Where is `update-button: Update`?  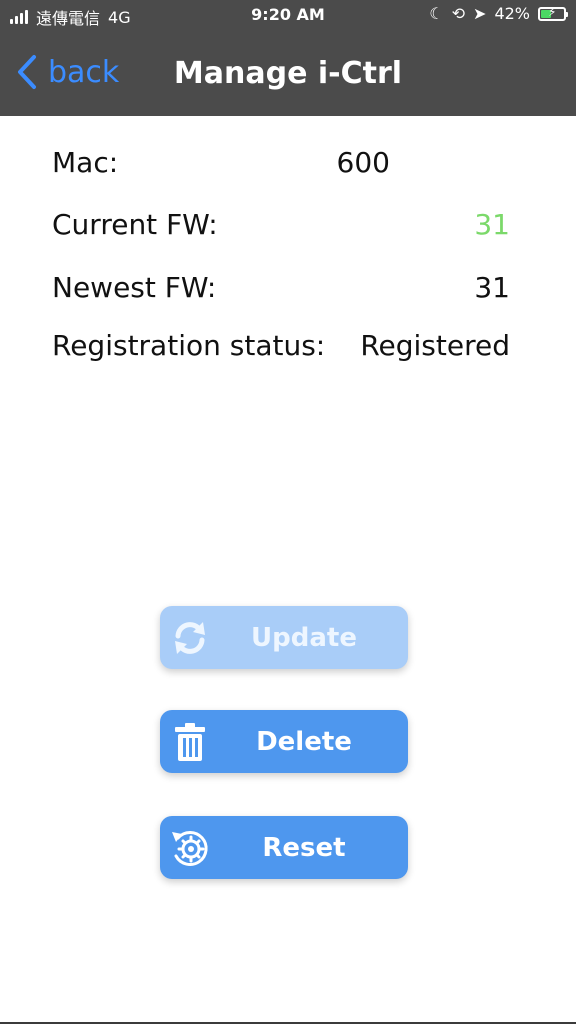 update-button: Update is located at coordinates (284, 637).